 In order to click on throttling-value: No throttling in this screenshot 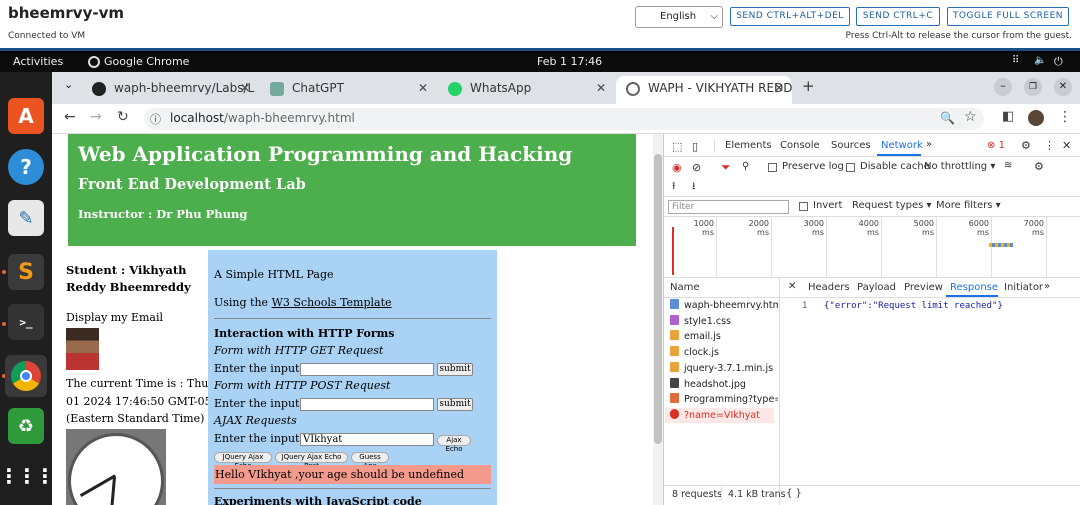, I will do `click(955, 166)`.